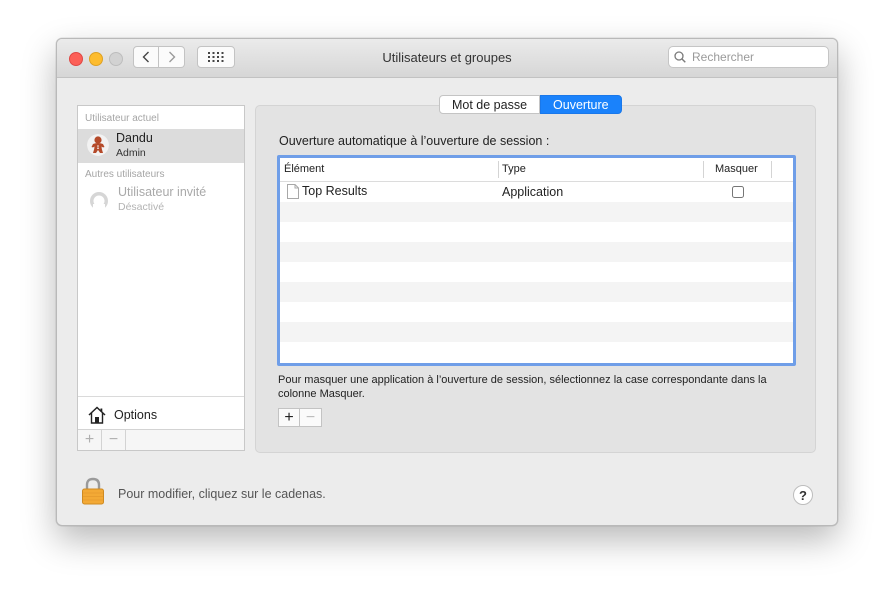  I want to click on add-login-item-button: +, so click(289, 417).